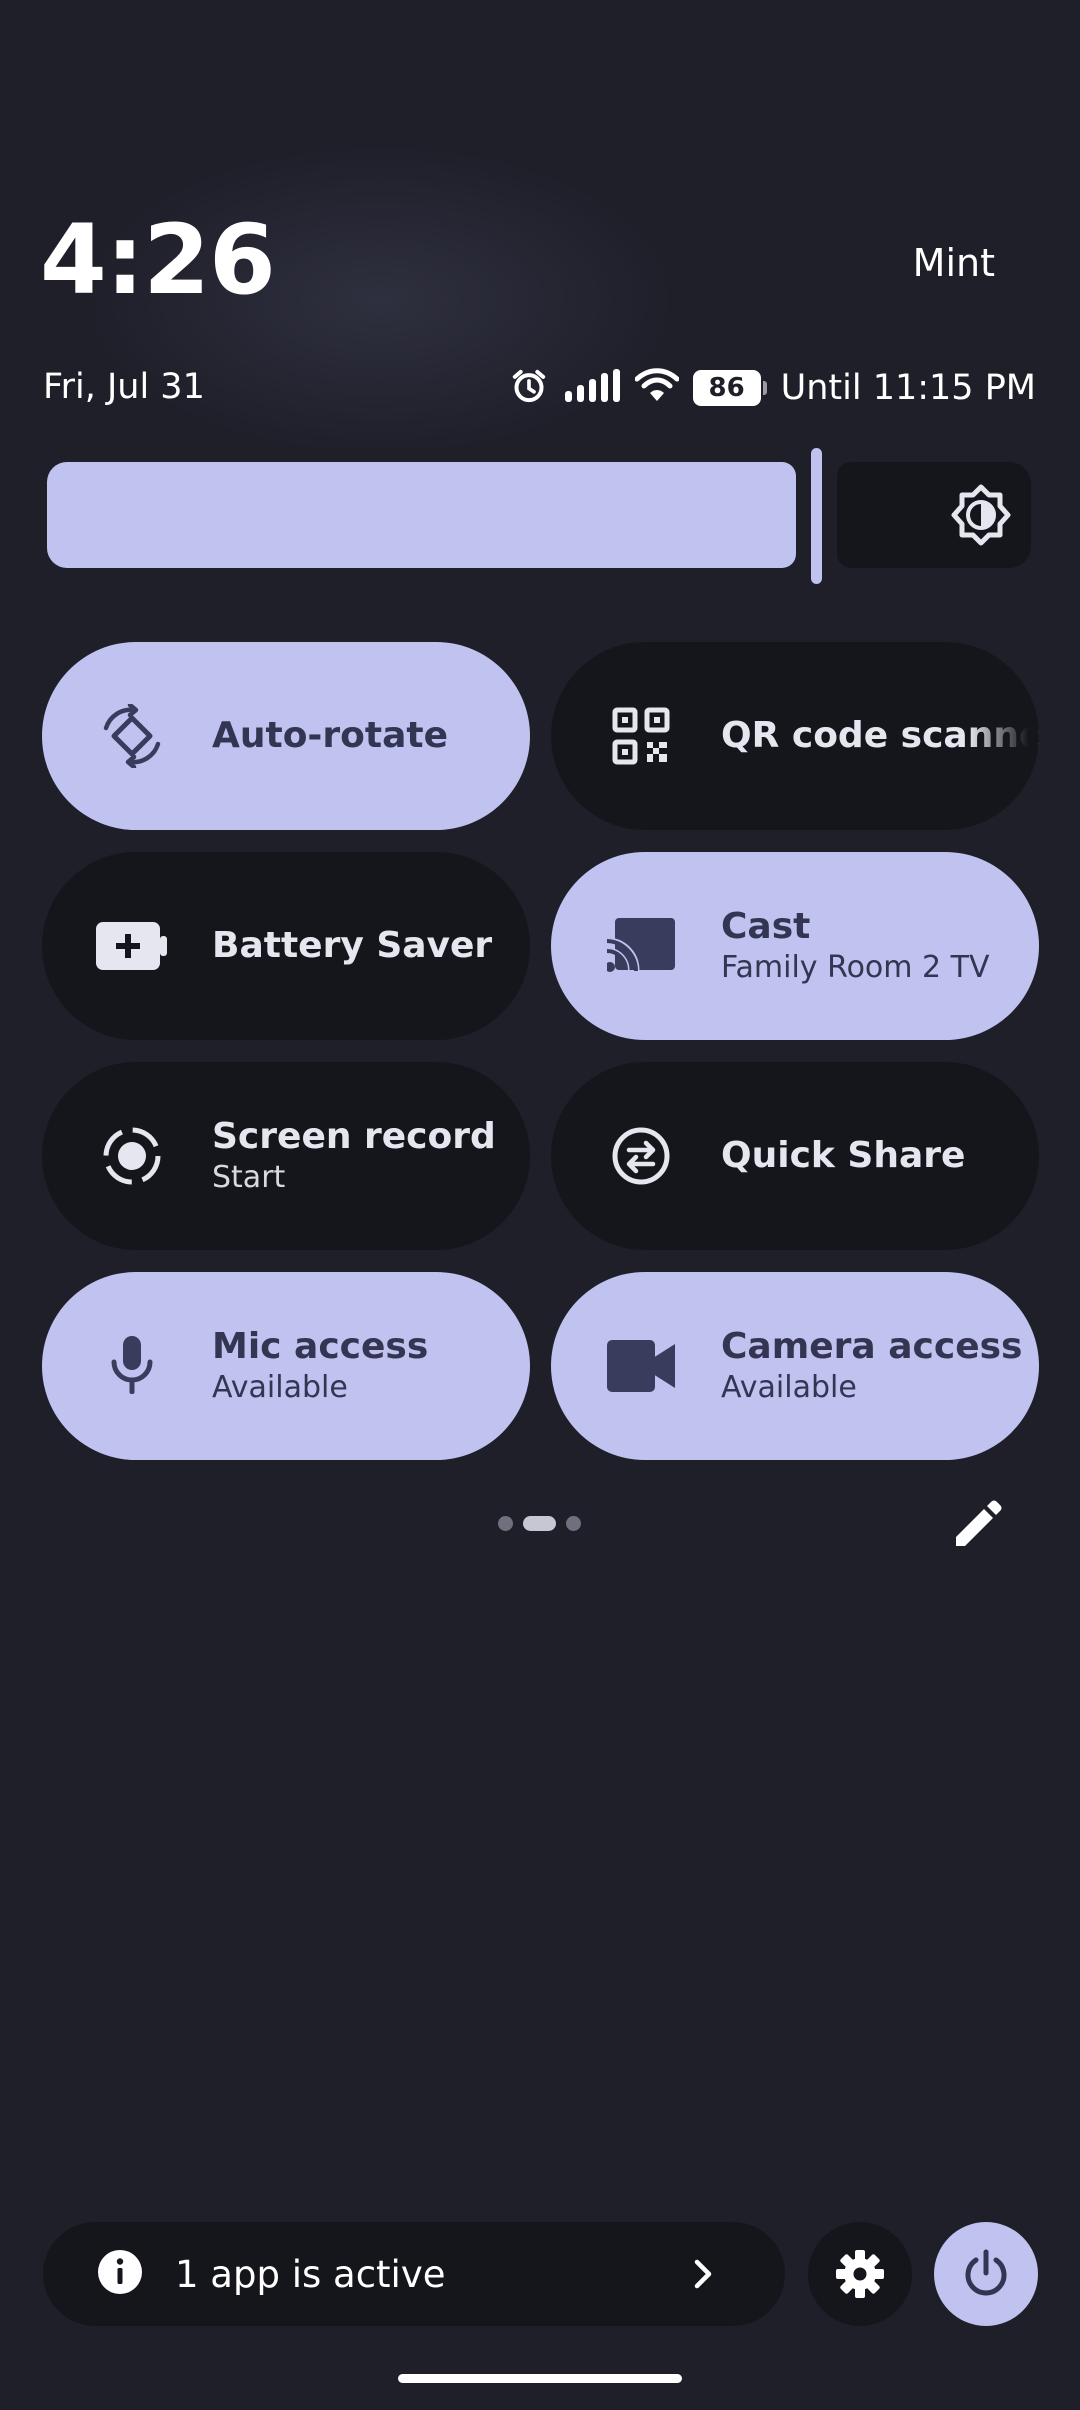  What do you see at coordinates (843, 1156) in the screenshot?
I see `tile-label: Quick Share` at bounding box center [843, 1156].